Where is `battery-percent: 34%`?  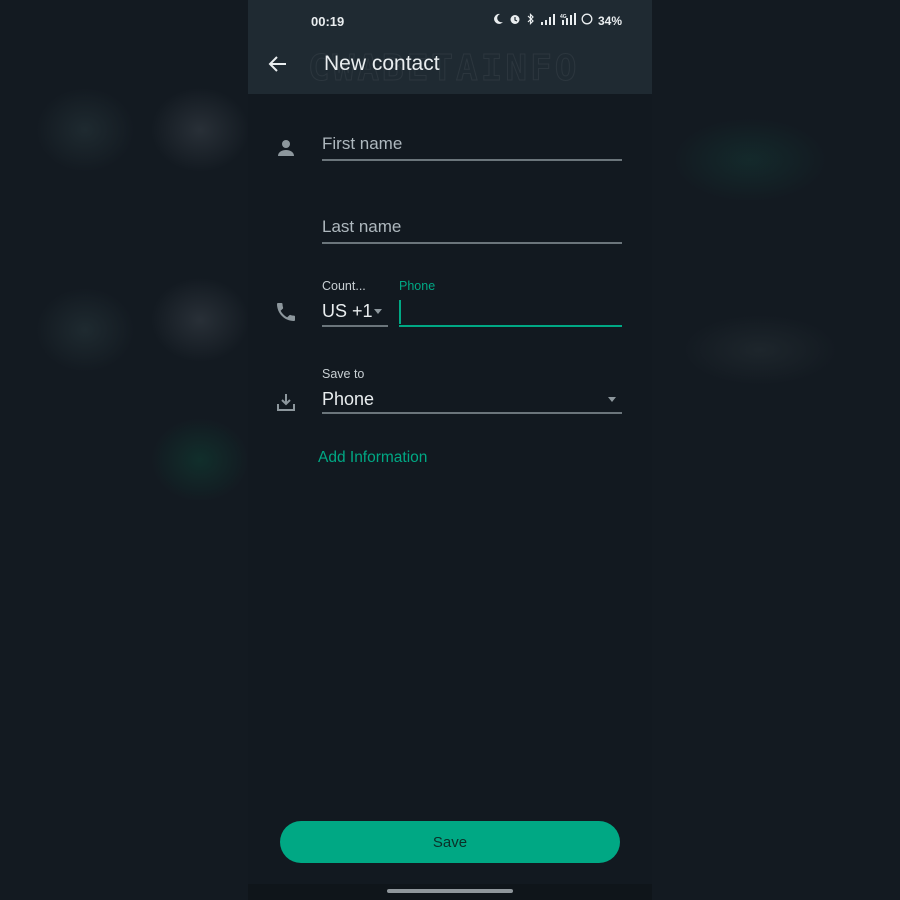
battery-percent: 34% is located at coordinates (609, 20).